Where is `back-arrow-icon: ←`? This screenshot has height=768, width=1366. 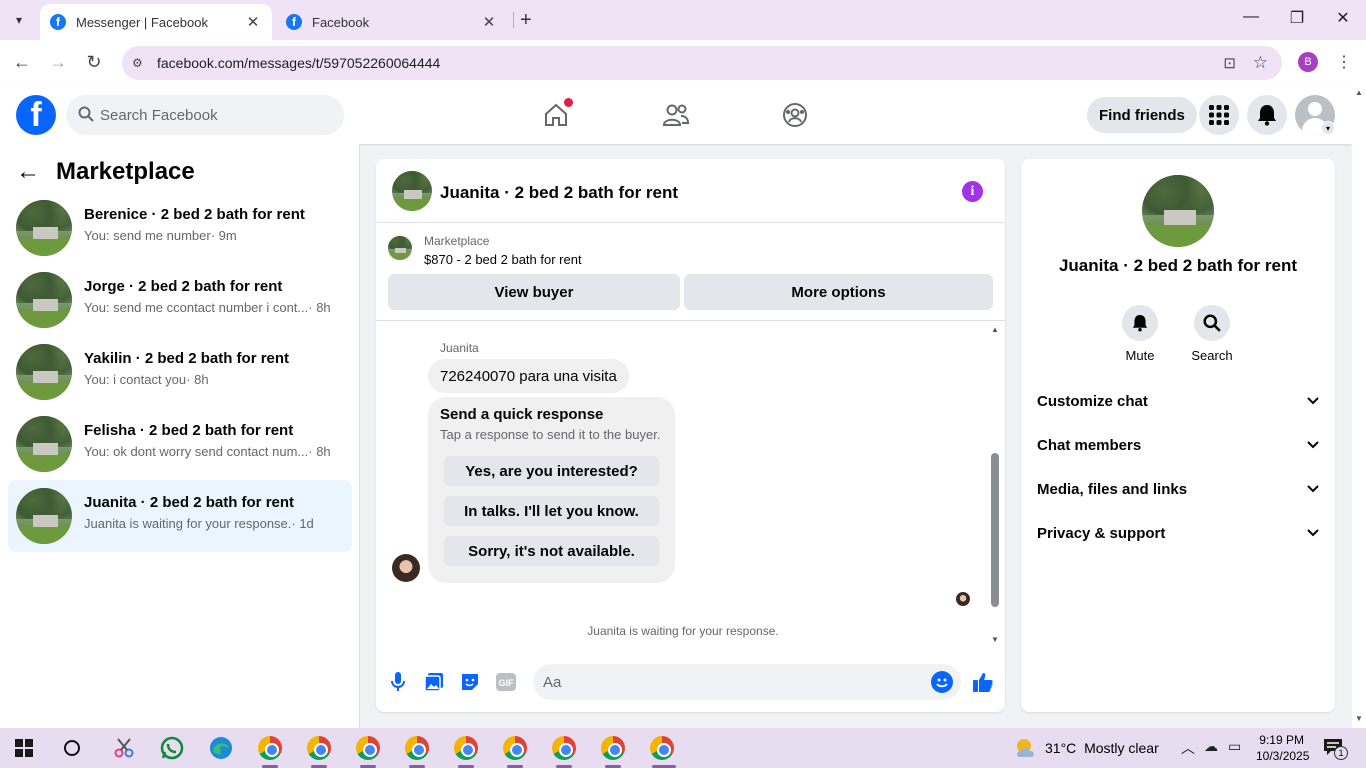 back-arrow-icon: ← is located at coordinates (32, 172).